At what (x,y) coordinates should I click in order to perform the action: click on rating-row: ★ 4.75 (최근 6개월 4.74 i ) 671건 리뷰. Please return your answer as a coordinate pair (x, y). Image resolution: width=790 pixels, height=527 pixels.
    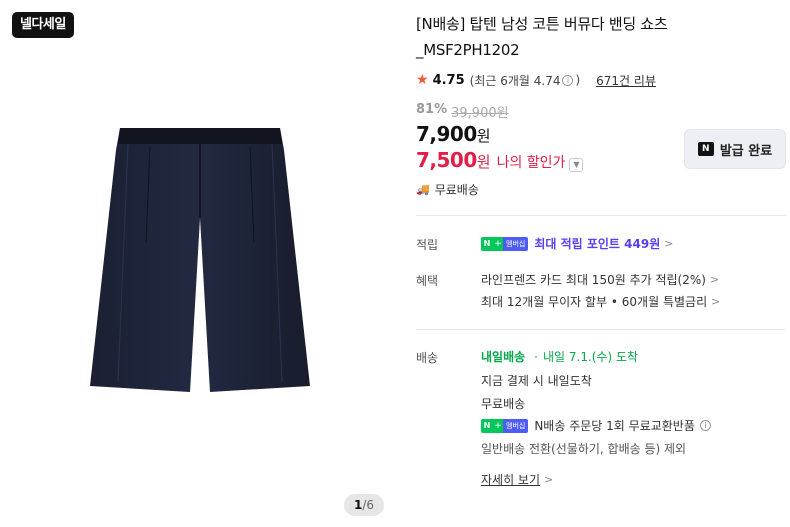
    Looking at the image, I should click on (536, 80).